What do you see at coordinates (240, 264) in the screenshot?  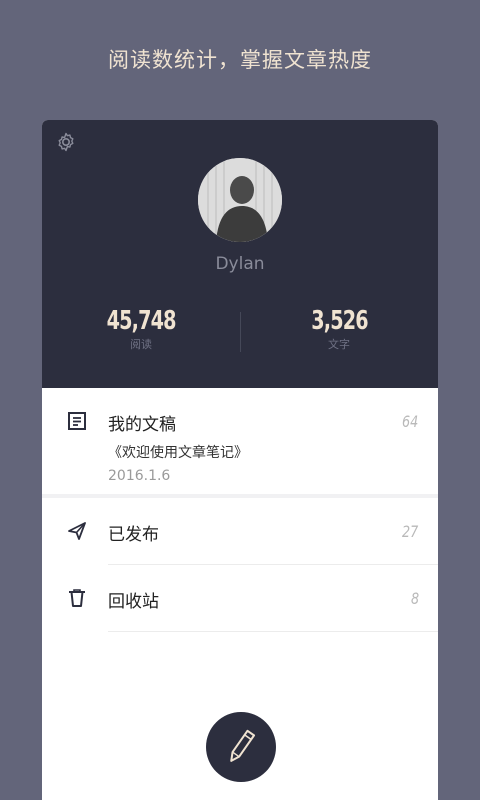 I see `username: Dylan` at bounding box center [240, 264].